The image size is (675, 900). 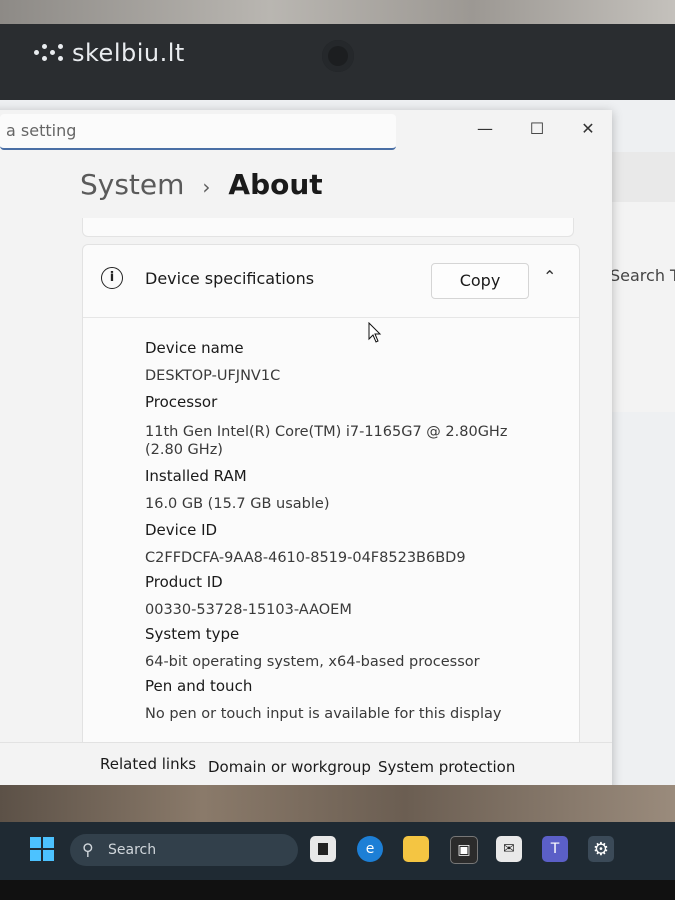 What do you see at coordinates (132, 184) in the screenshot?
I see `breadcrumb-system: System` at bounding box center [132, 184].